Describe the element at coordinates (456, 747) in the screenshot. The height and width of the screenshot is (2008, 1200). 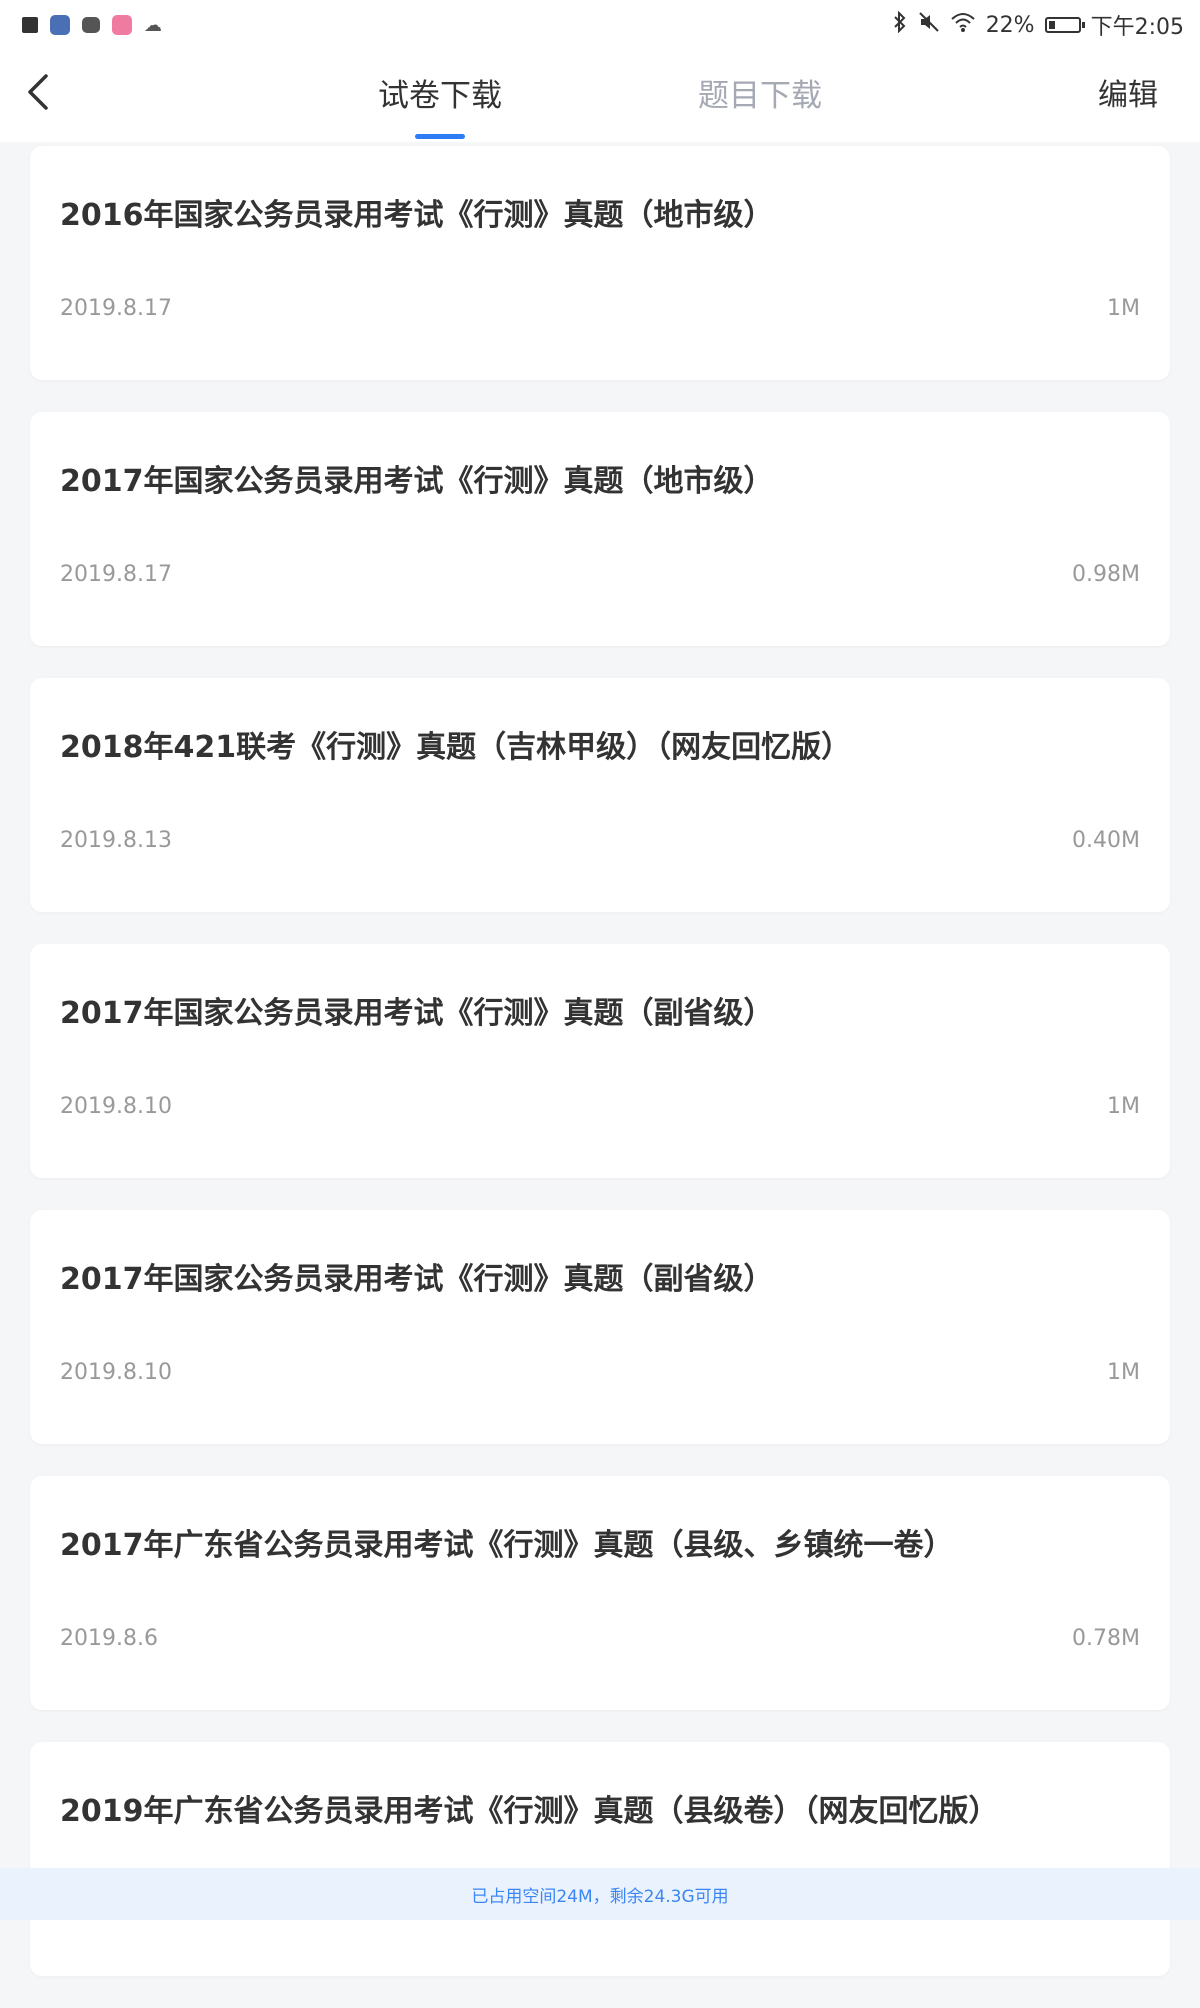
I see `item-title: 2018年421联考《行测》真题（吉林甲级）（网友回忆版）` at that location.